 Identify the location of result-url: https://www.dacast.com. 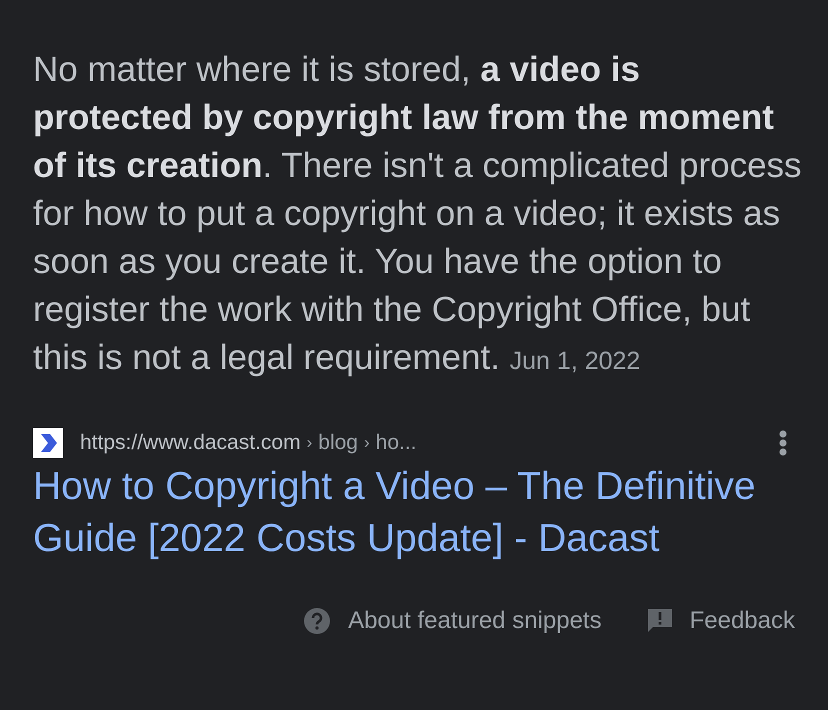
(190, 442).